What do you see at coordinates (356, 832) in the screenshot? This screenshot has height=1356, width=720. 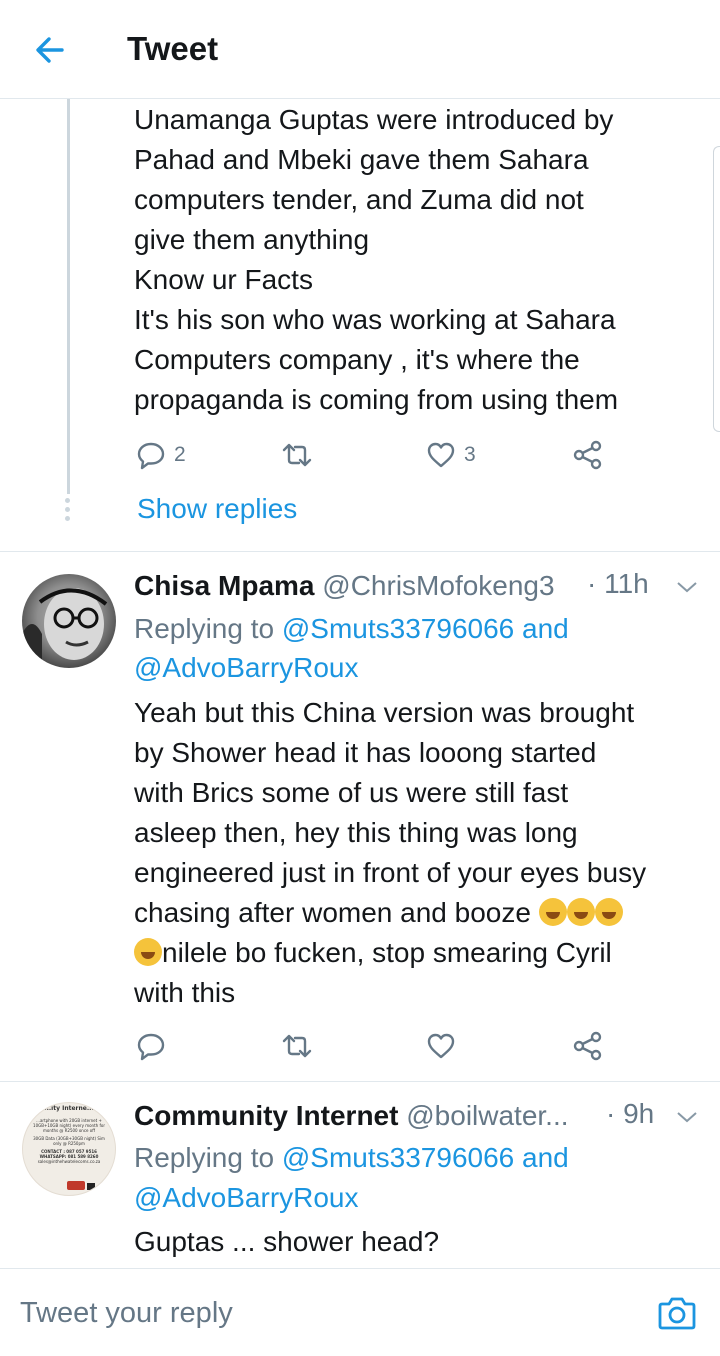 I see `tweet-line: asleep then, hey this thing was long` at bounding box center [356, 832].